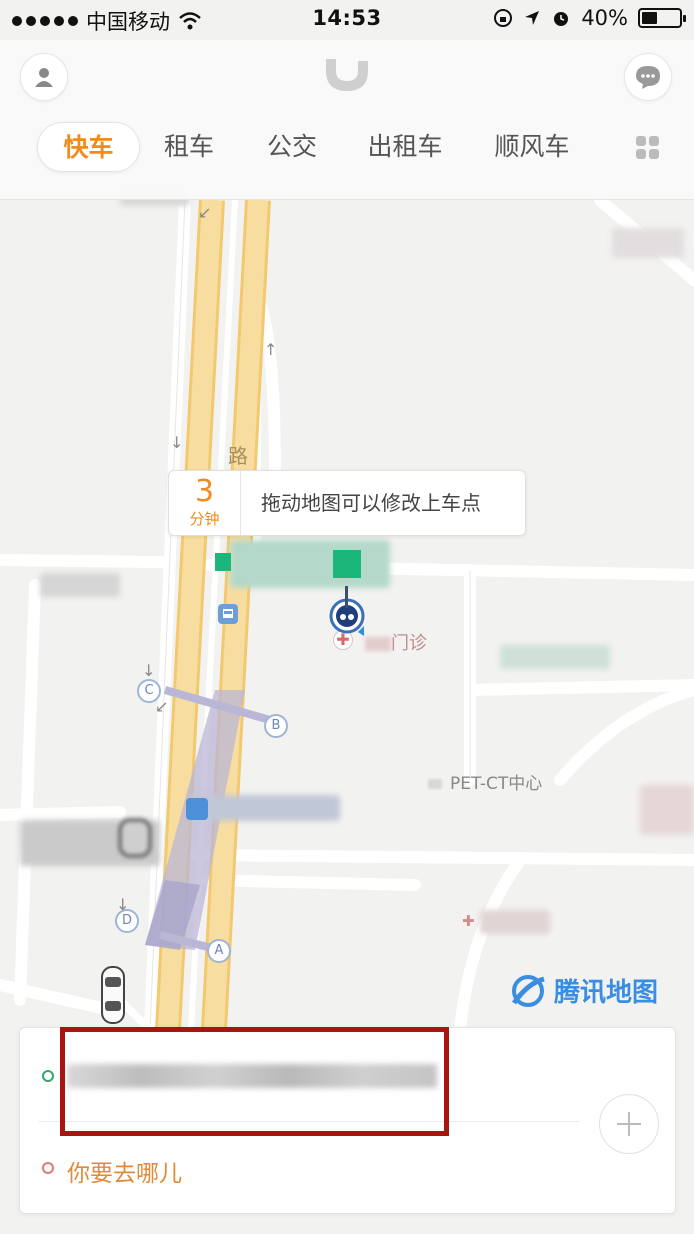 This screenshot has width=694, height=1234. I want to click on pickup-callout: 3 分钟 拖动地图可以修改上车点, so click(347, 503).